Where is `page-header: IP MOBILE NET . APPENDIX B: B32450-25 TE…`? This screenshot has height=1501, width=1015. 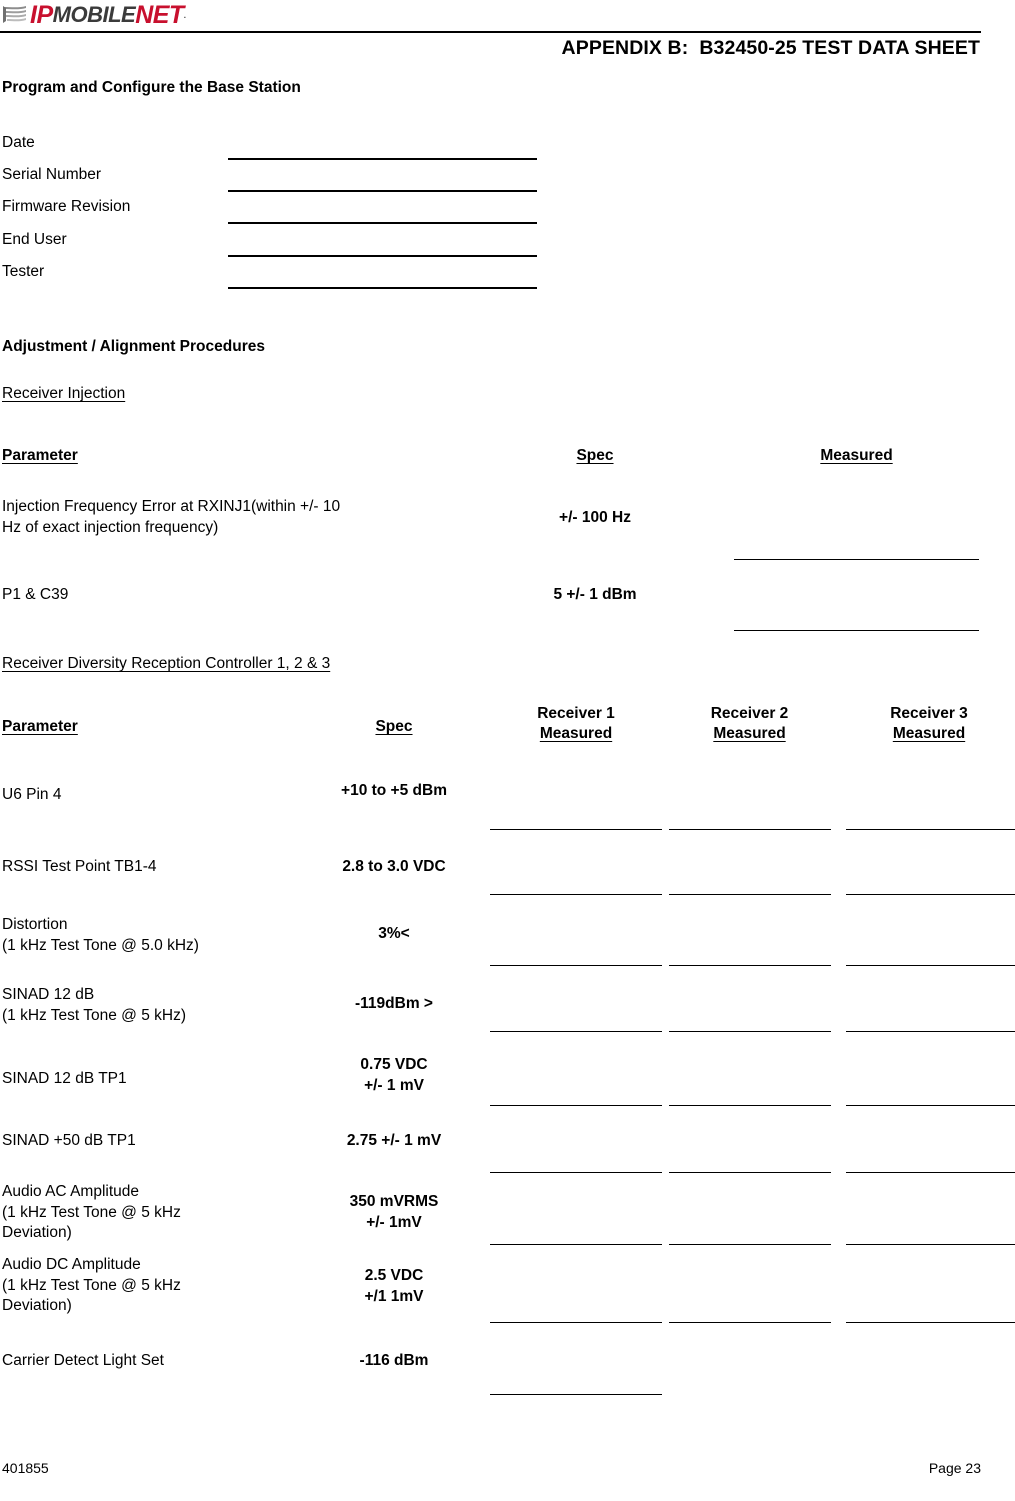 page-header: IP MOBILE NET . APPENDIX B: B32450-25 TE… is located at coordinates (507, 35).